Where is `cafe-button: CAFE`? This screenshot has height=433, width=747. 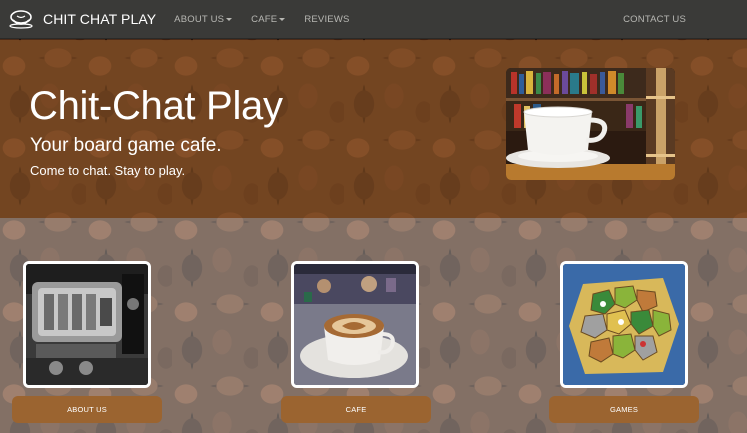
cafe-button: CAFE is located at coordinates (356, 409).